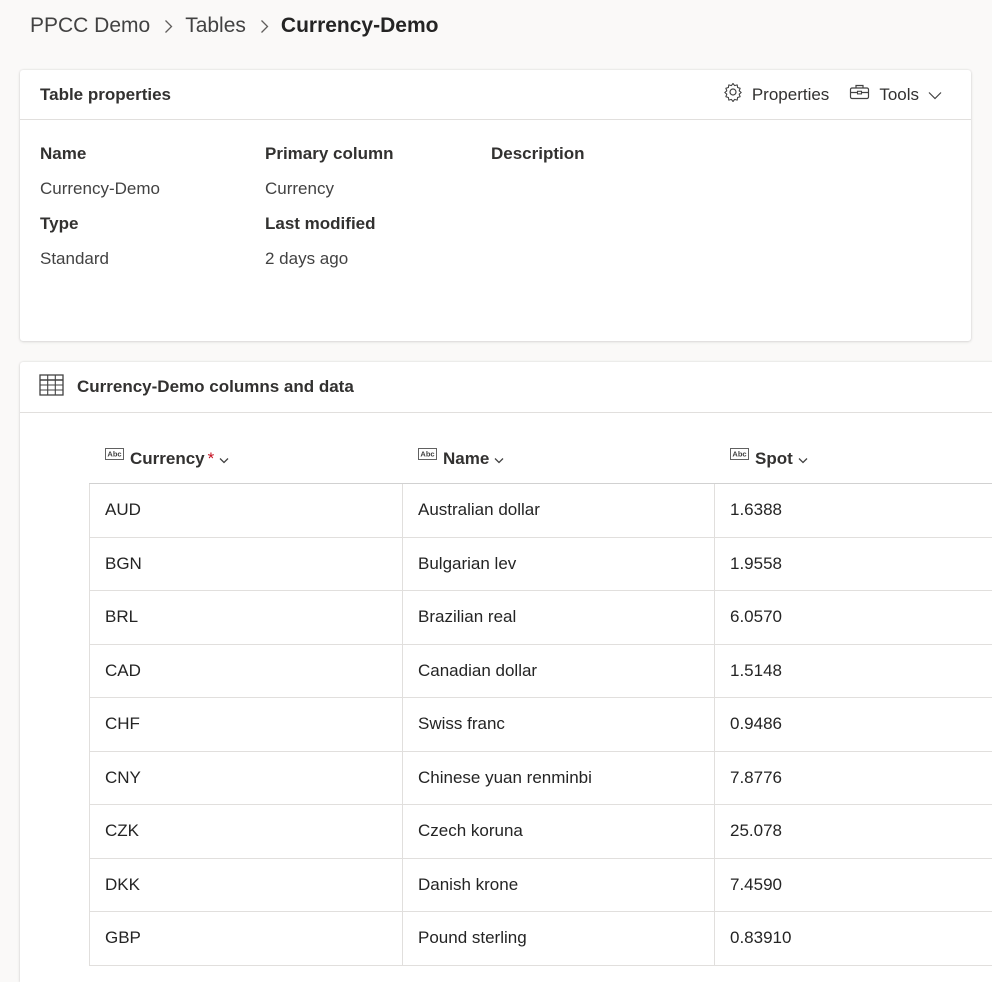  I want to click on table-row: CZK Czech koruna 25.078, so click(540, 832).